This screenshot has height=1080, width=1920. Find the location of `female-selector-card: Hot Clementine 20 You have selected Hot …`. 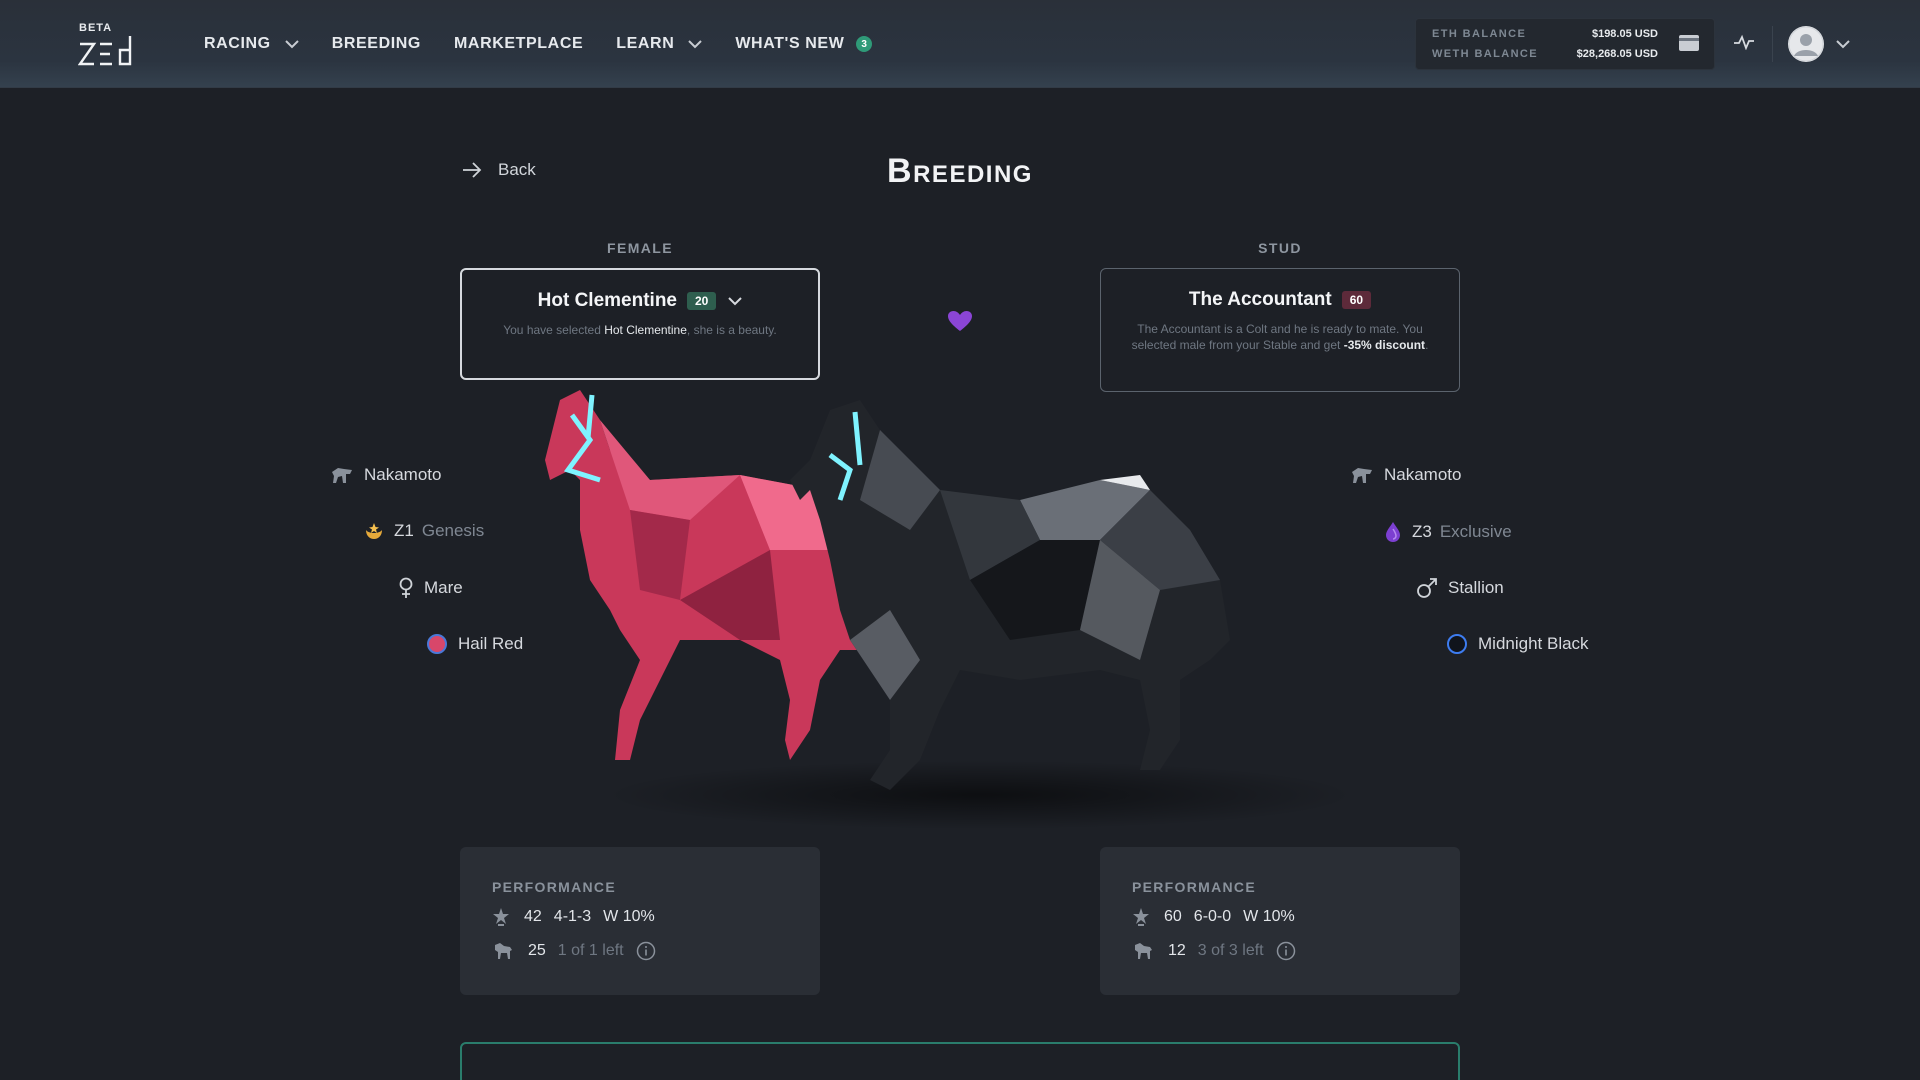

female-selector-card: Hot Clementine 20 You have selected Hot … is located at coordinates (640, 324).